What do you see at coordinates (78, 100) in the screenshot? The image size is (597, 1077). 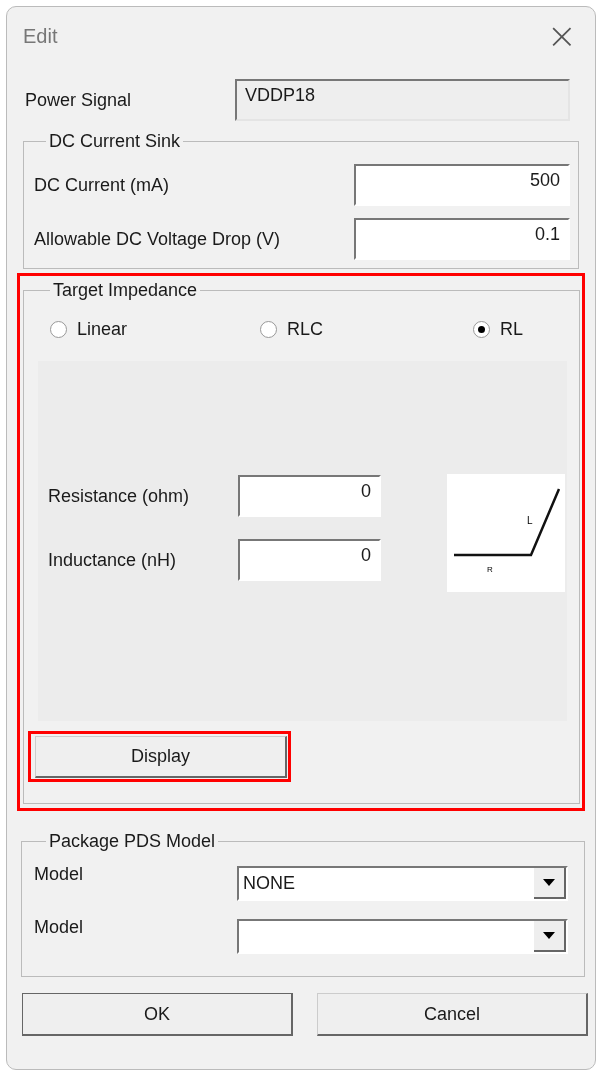 I see `field-label: Power Signal` at bounding box center [78, 100].